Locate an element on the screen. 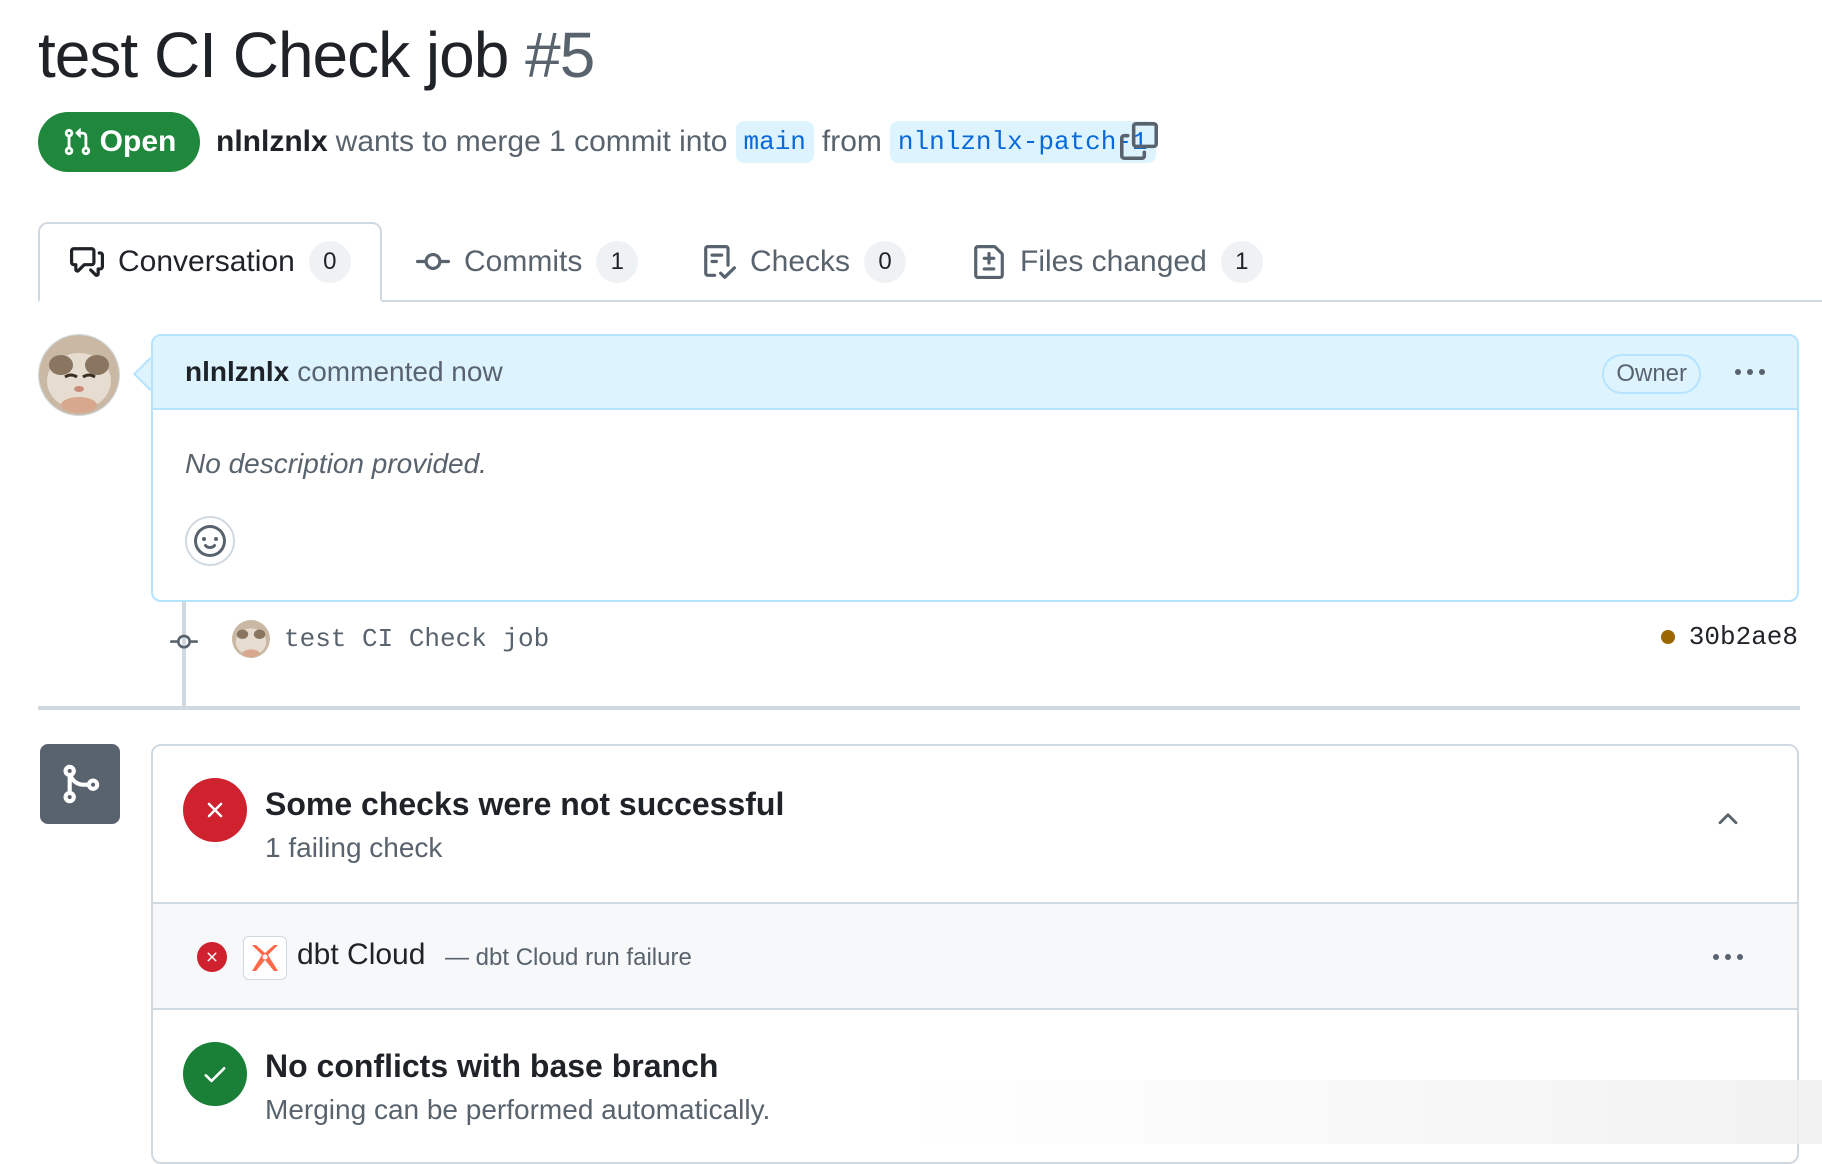 The image size is (1822, 1164). pr-author-link: nlnlznlx is located at coordinates (272, 142).